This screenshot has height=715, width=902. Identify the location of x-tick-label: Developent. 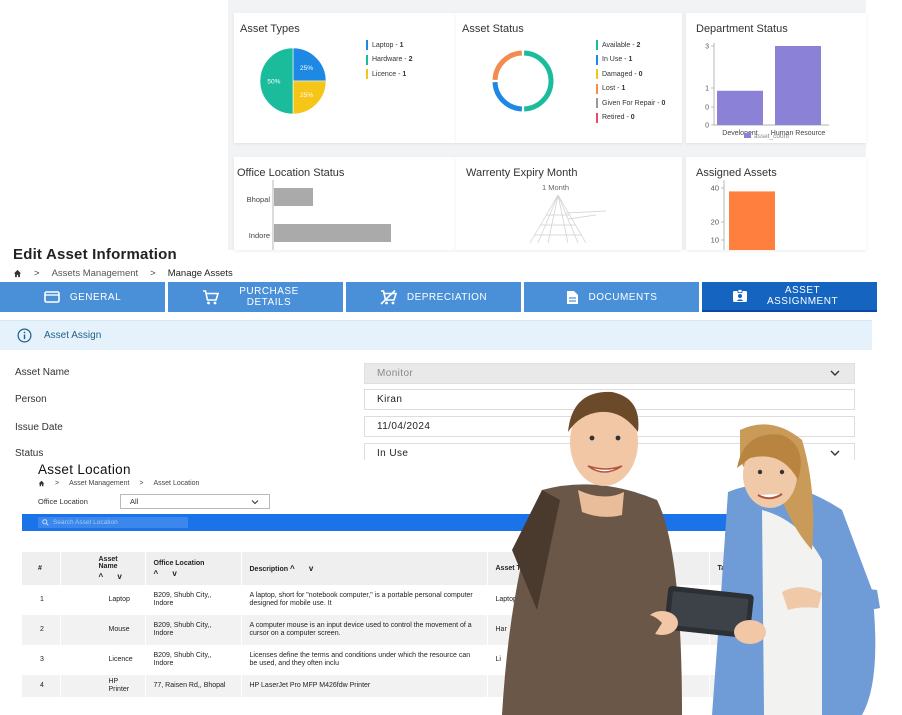
(739, 133).